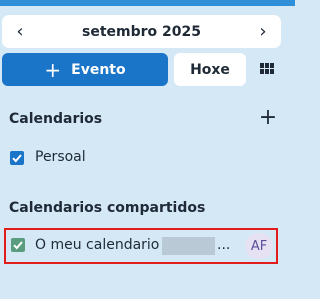 The image size is (320, 299). Describe the element at coordinates (267, 69) in the screenshot. I see `grid-icon` at that location.